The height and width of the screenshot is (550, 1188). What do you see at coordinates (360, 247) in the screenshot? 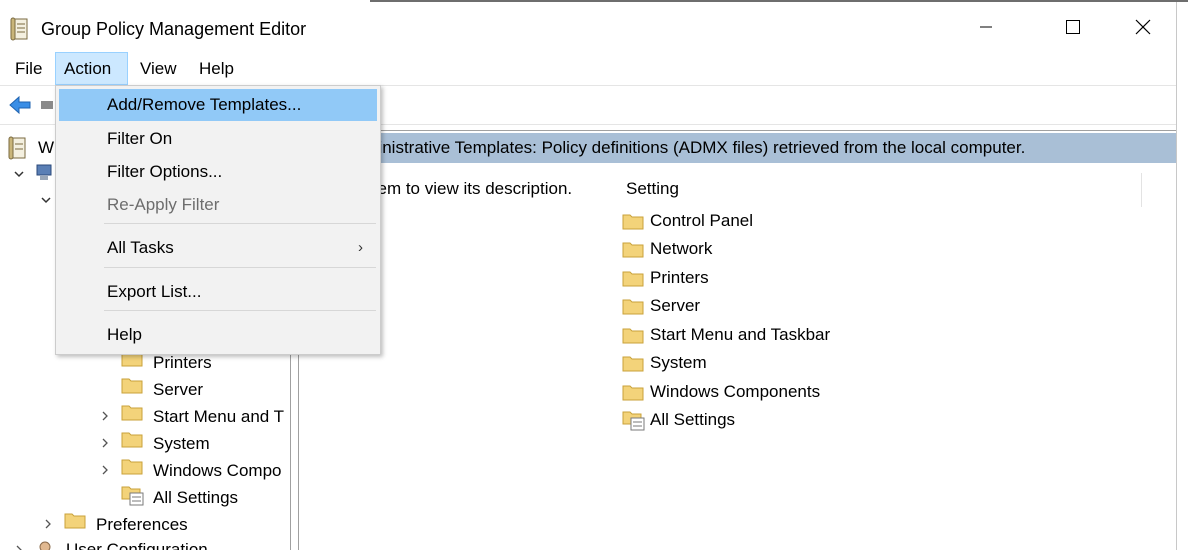
I see `submenu-arrow-icon: ›` at bounding box center [360, 247].